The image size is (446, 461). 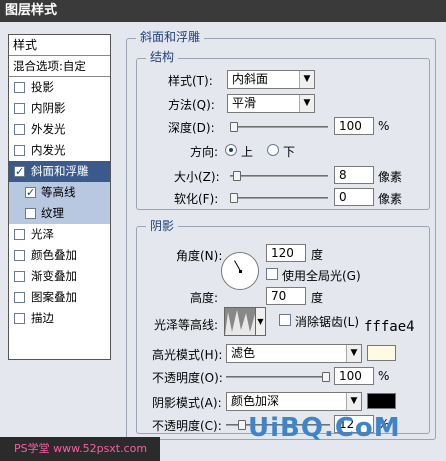 I want to click on highlight-color-swatch, so click(x=381, y=353).